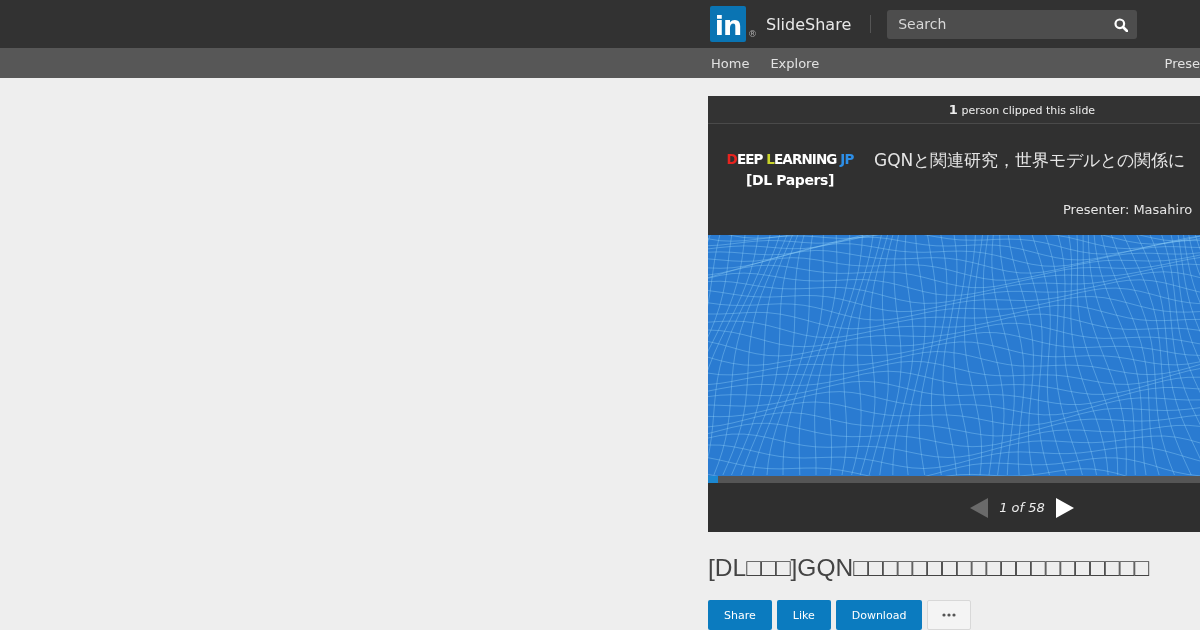 The height and width of the screenshot is (630, 1200). I want to click on next-slide-icon, so click(1064, 507).